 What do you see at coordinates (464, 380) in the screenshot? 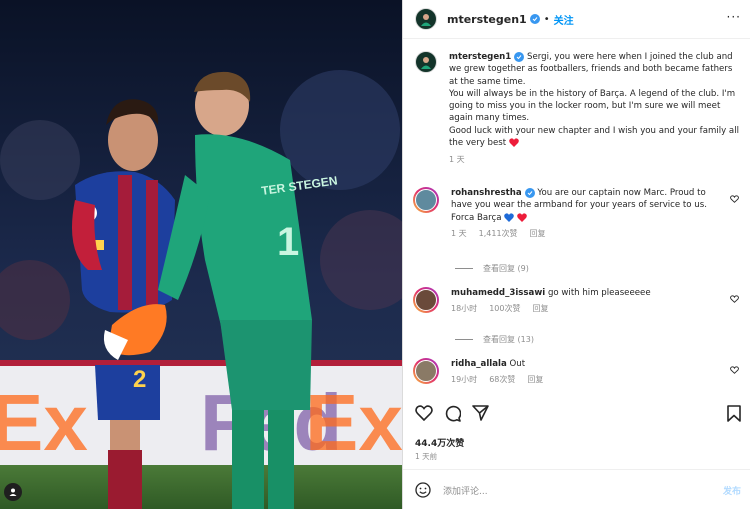
I see `comment-time: 19小时` at bounding box center [464, 380].